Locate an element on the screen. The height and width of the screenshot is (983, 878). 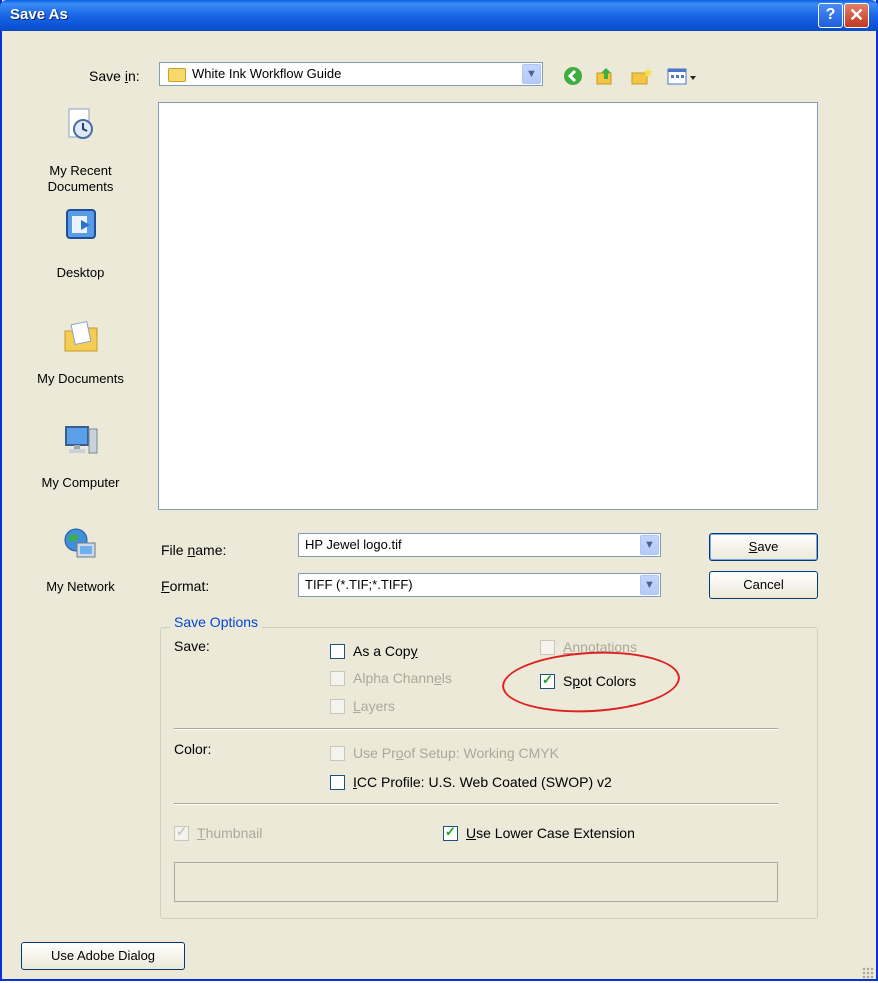
alpha-channels-label: Alpha Channels is located at coordinates (402, 678).